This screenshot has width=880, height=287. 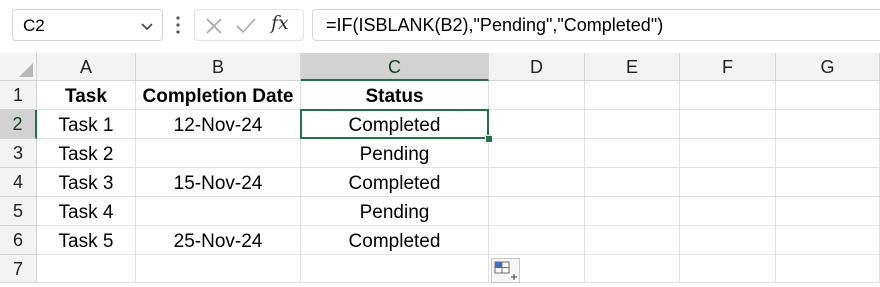 I want to click on row-header-7: 7, so click(x=18, y=269).